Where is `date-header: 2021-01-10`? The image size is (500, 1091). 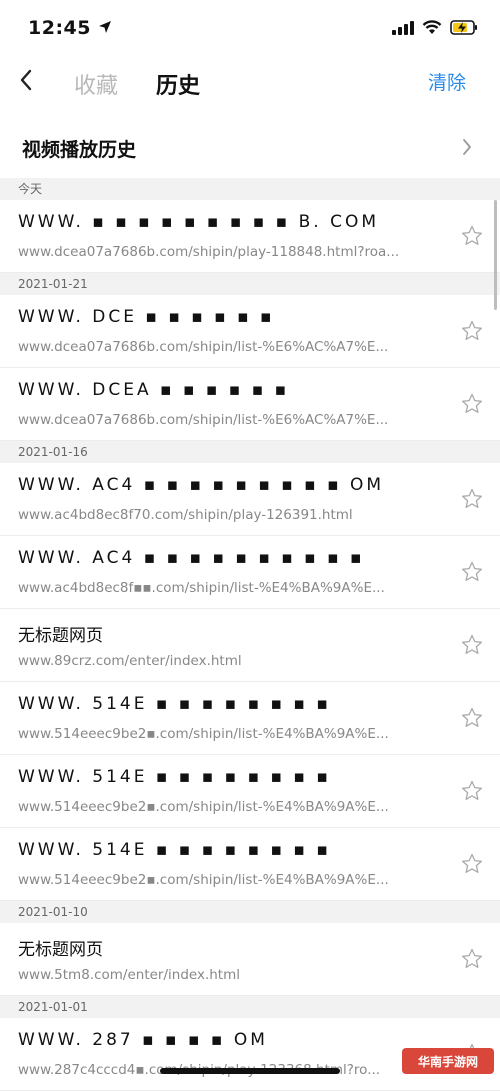
date-header: 2021-01-10 is located at coordinates (250, 912).